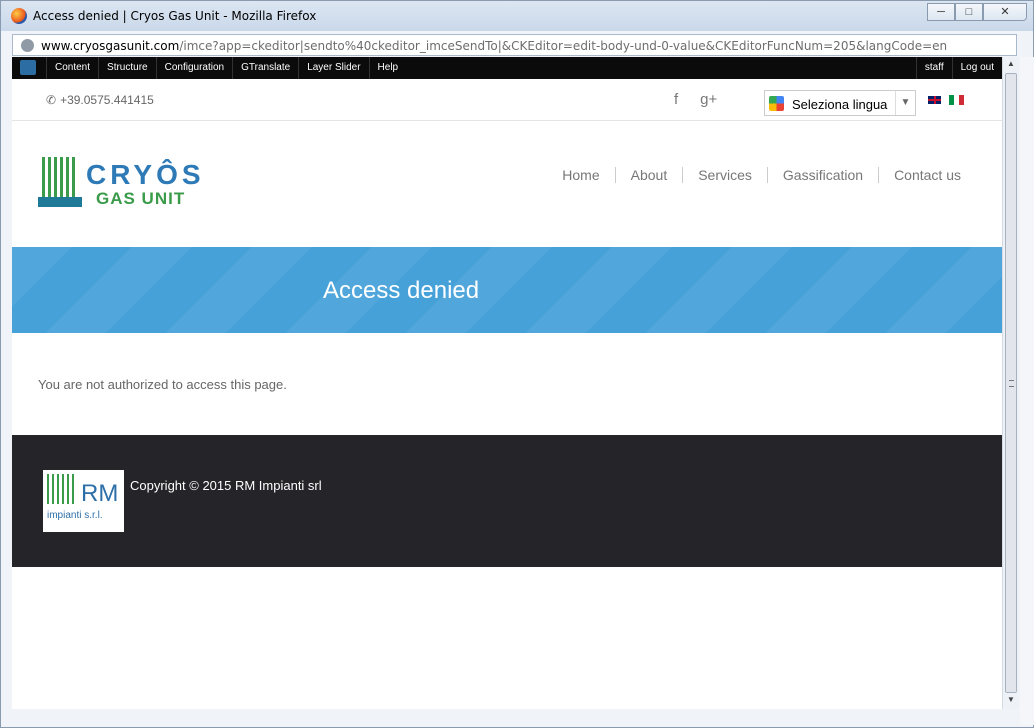 Image resolution: width=1034 pixels, height=728 pixels. I want to click on scrollbar-thumb, so click(1011, 383).